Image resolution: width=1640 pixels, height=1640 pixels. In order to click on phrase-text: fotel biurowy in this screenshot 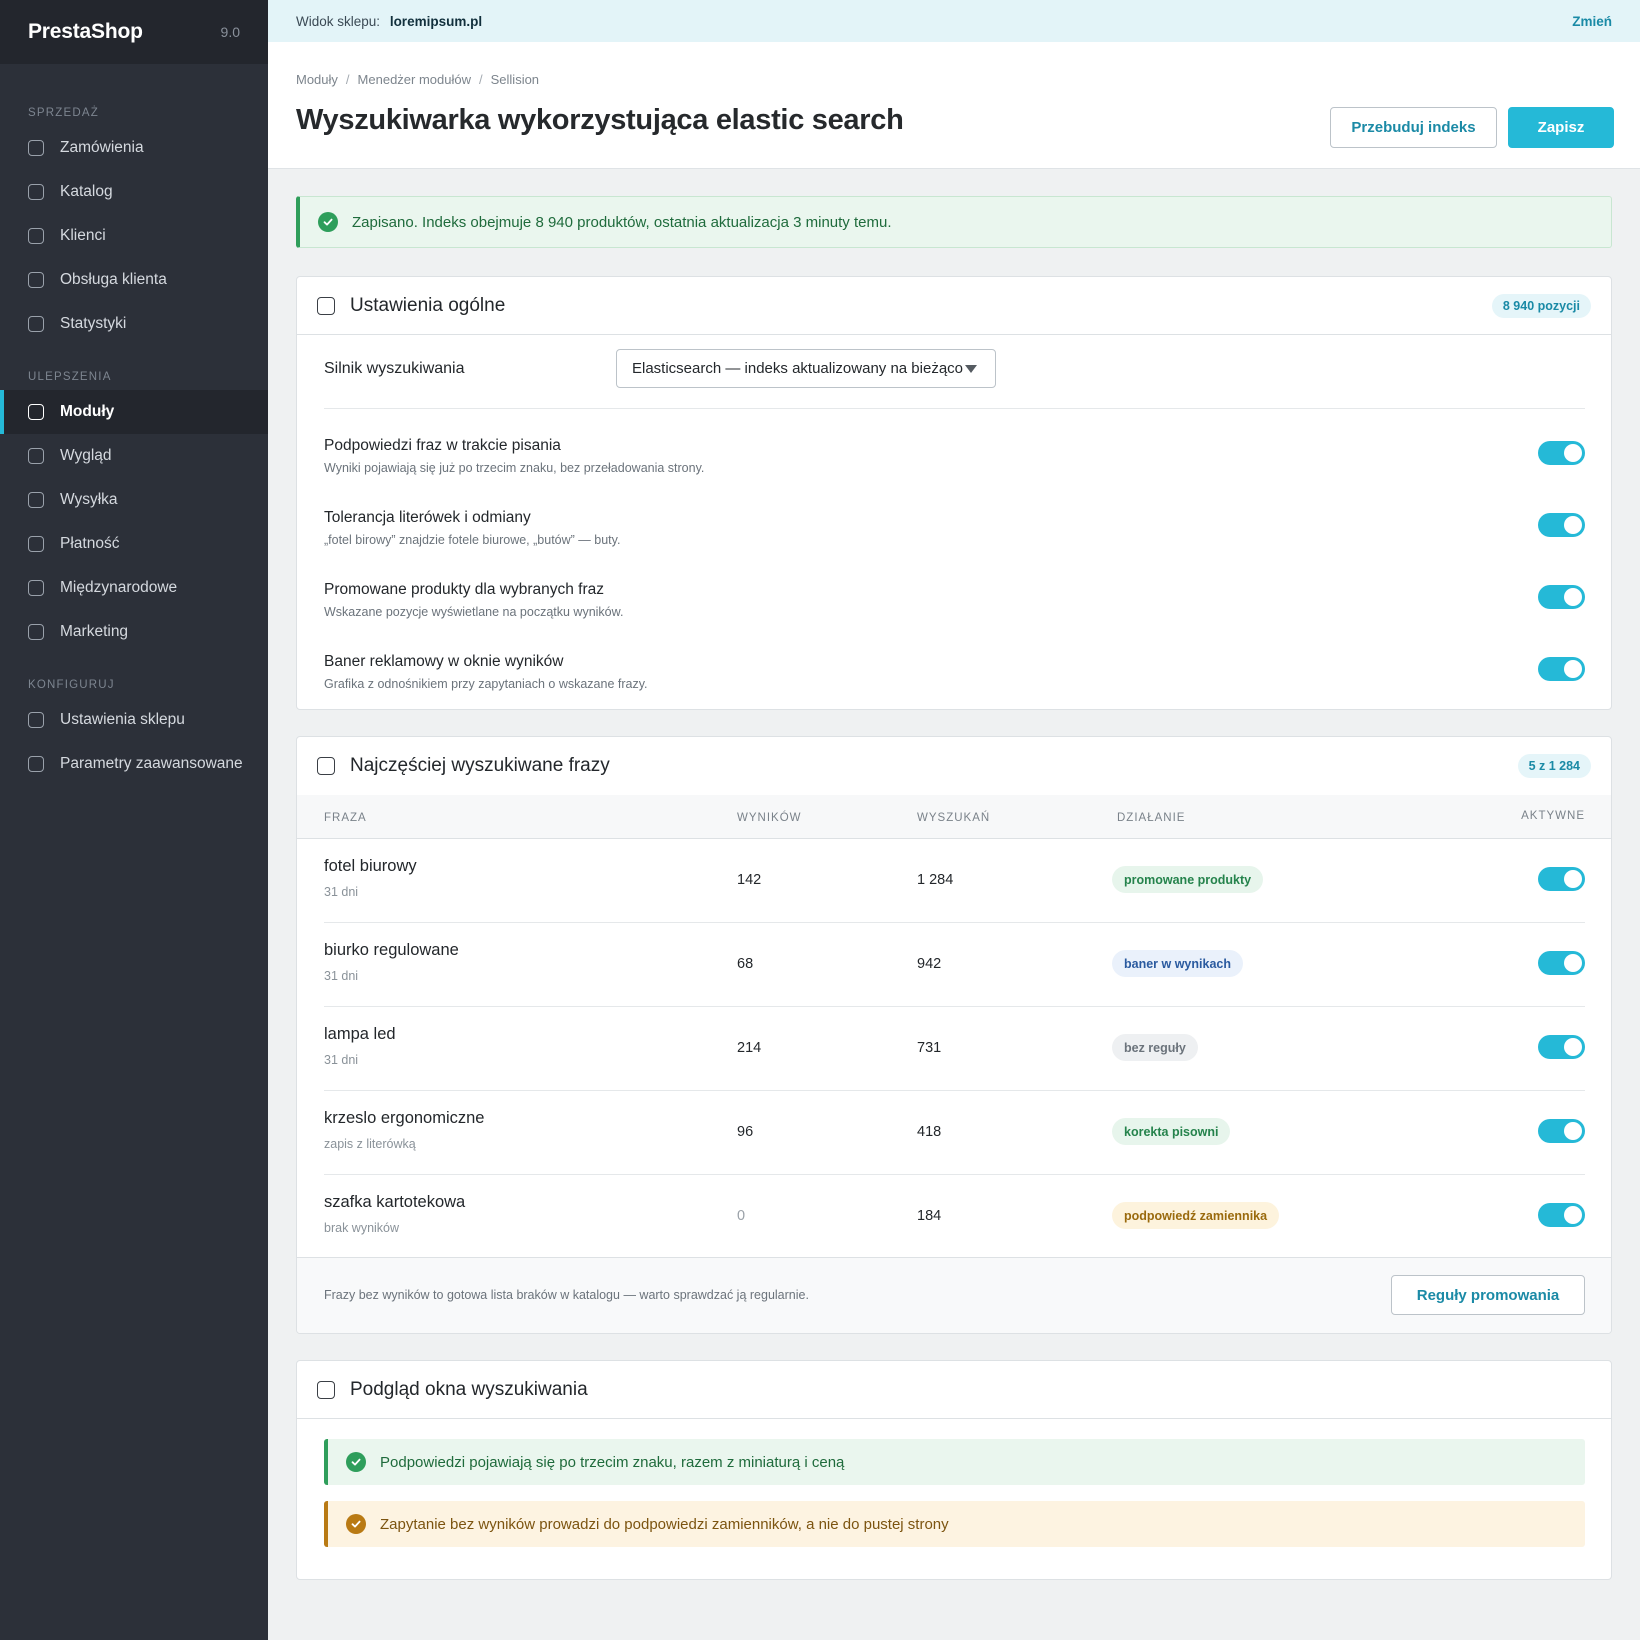, I will do `click(370, 866)`.